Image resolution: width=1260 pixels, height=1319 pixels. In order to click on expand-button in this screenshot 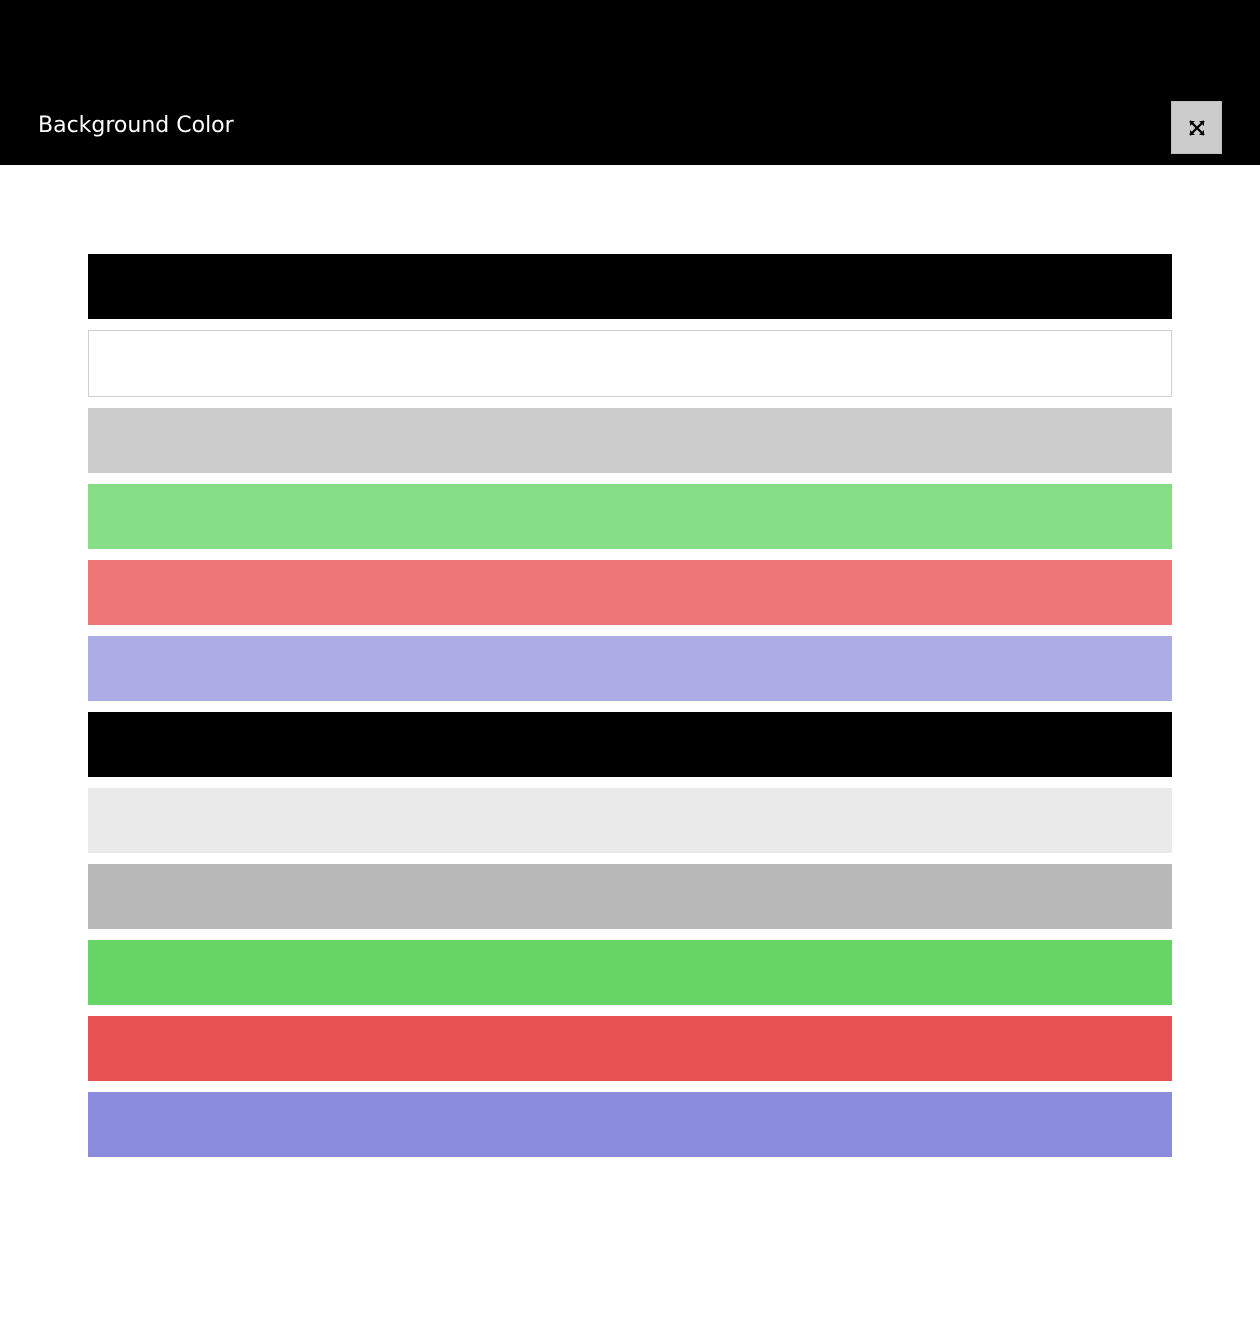, I will do `click(1196, 127)`.